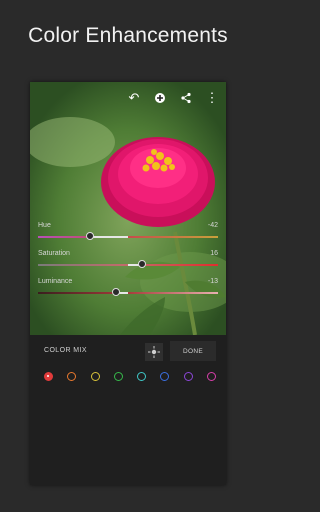 Image resolution: width=320 pixels, height=512 pixels. What do you see at coordinates (165, 376) in the screenshot?
I see `swatch-blue` at bounding box center [165, 376].